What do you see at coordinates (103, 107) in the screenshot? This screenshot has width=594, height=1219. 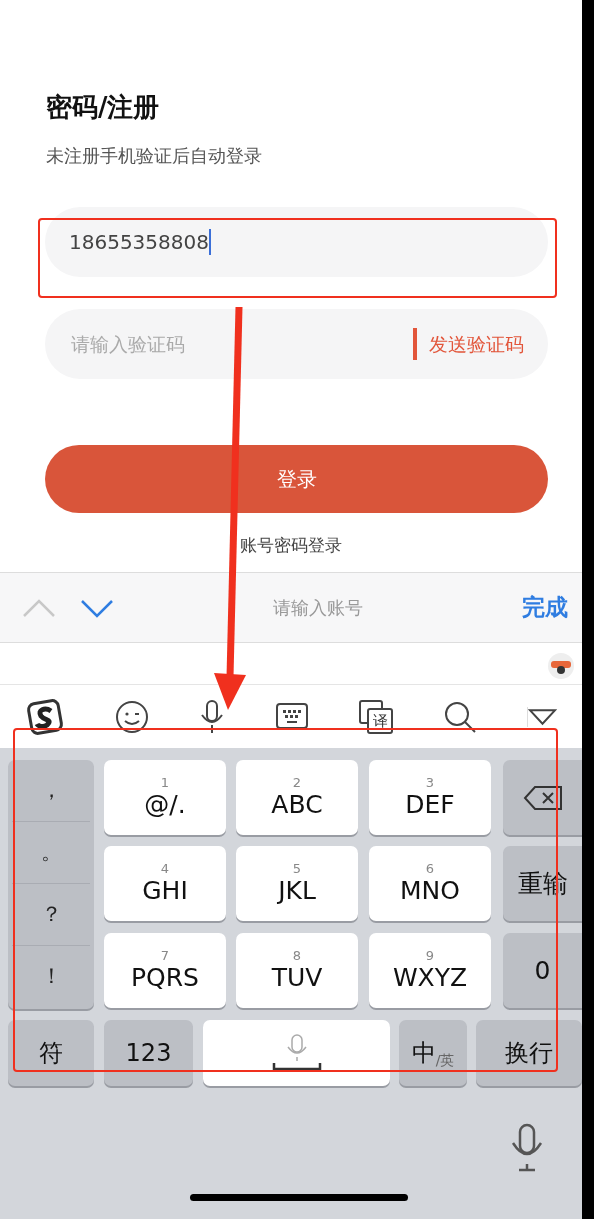 I see `page-title: 密码/注册` at bounding box center [103, 107].